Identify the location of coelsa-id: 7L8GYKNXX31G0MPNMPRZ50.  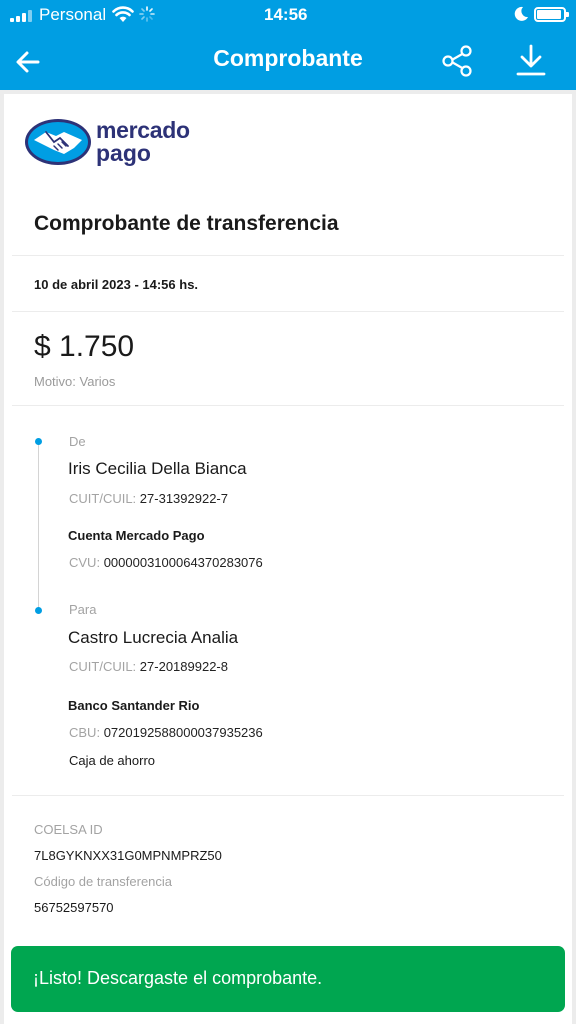
(128, 855).